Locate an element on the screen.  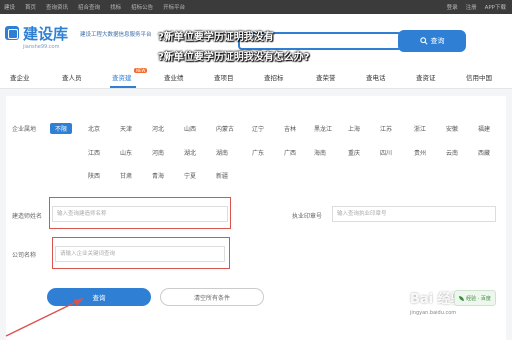
tab-personnel: 查人员 is located at coordinates (72, 77).